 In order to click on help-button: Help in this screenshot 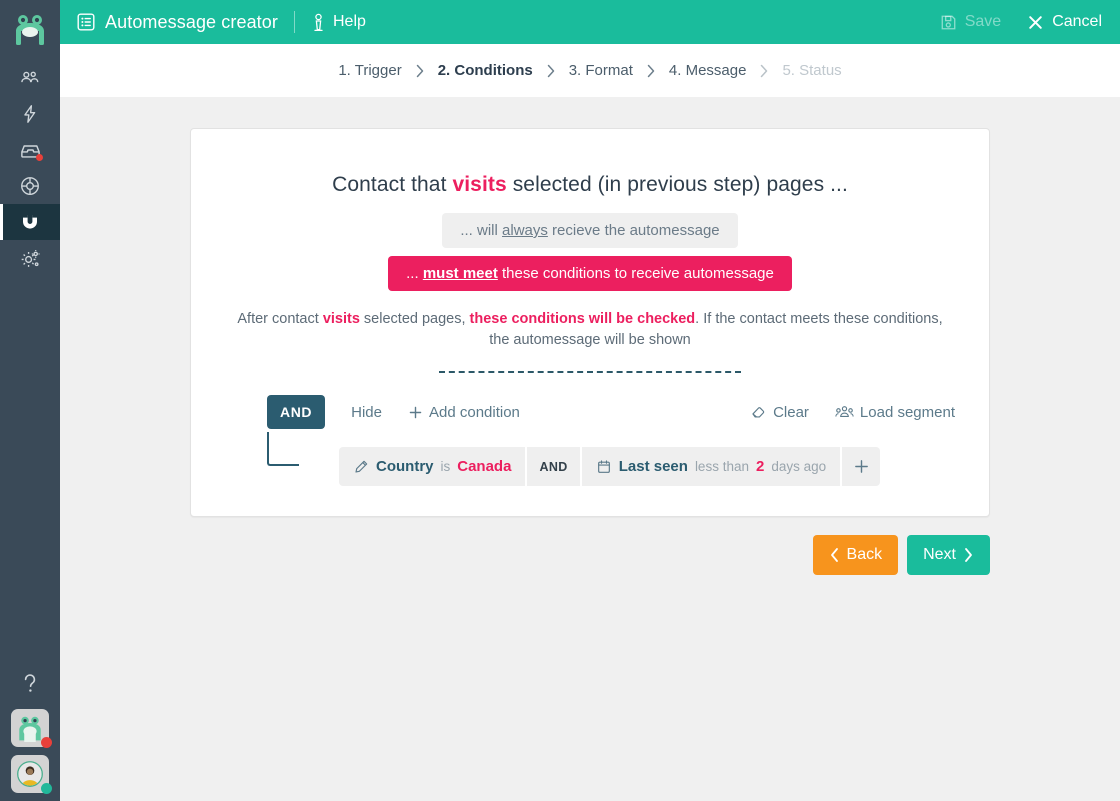, I will do `click(338, 22)`.